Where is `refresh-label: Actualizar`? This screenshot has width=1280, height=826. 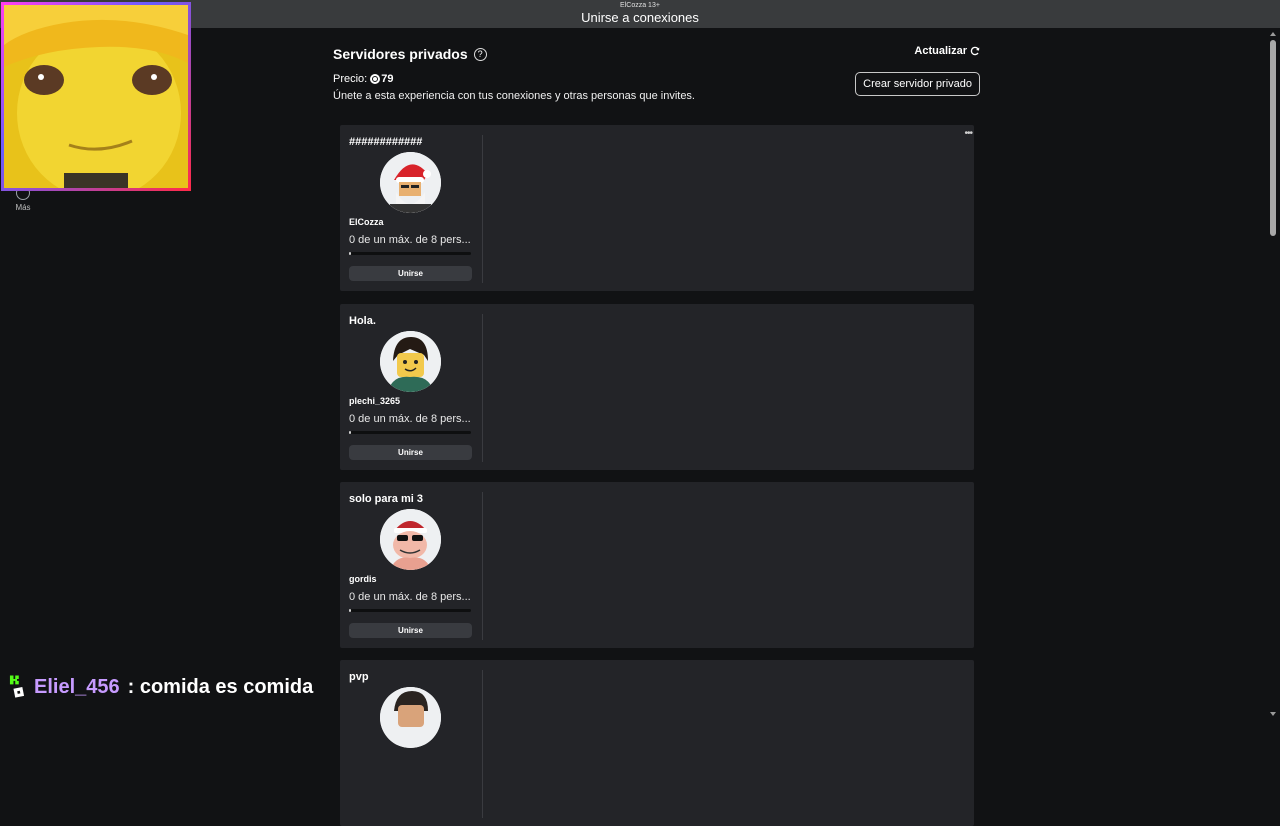
refresh-label: Actualizar is located at coordinates (940, 51).